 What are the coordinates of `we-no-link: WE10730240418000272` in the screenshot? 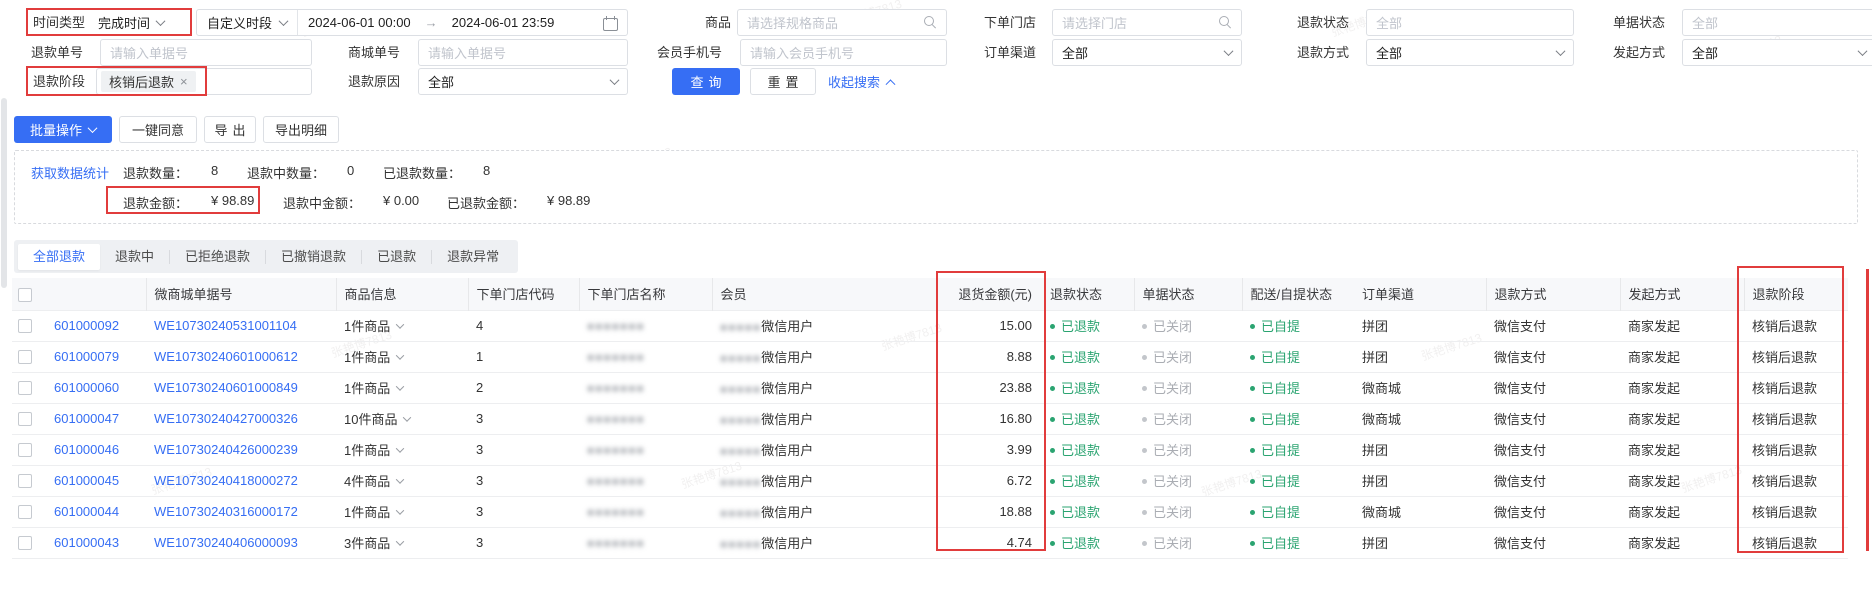 It's located at (226, 480).